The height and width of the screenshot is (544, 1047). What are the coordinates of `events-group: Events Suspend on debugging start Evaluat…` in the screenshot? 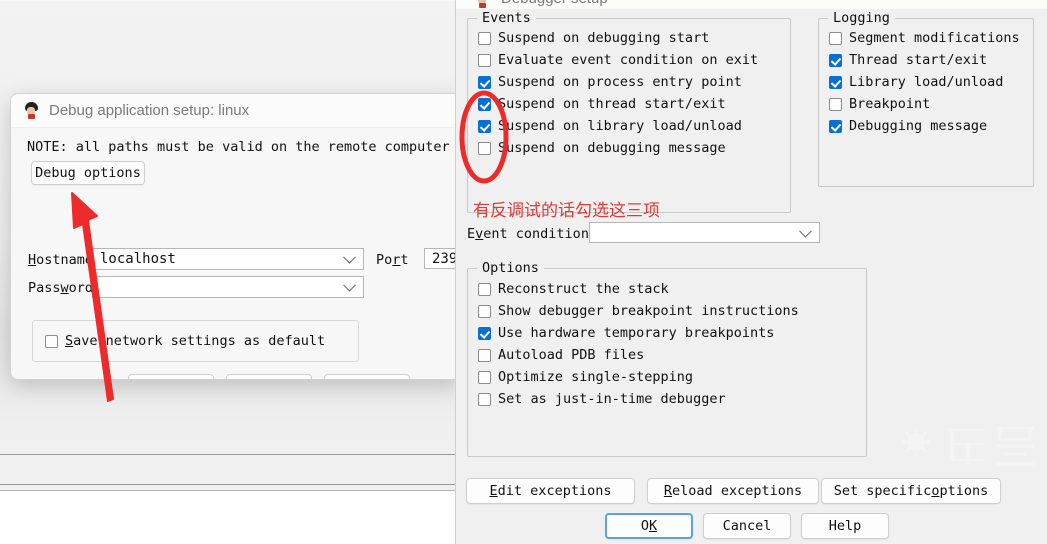 It's located at (629, 111).